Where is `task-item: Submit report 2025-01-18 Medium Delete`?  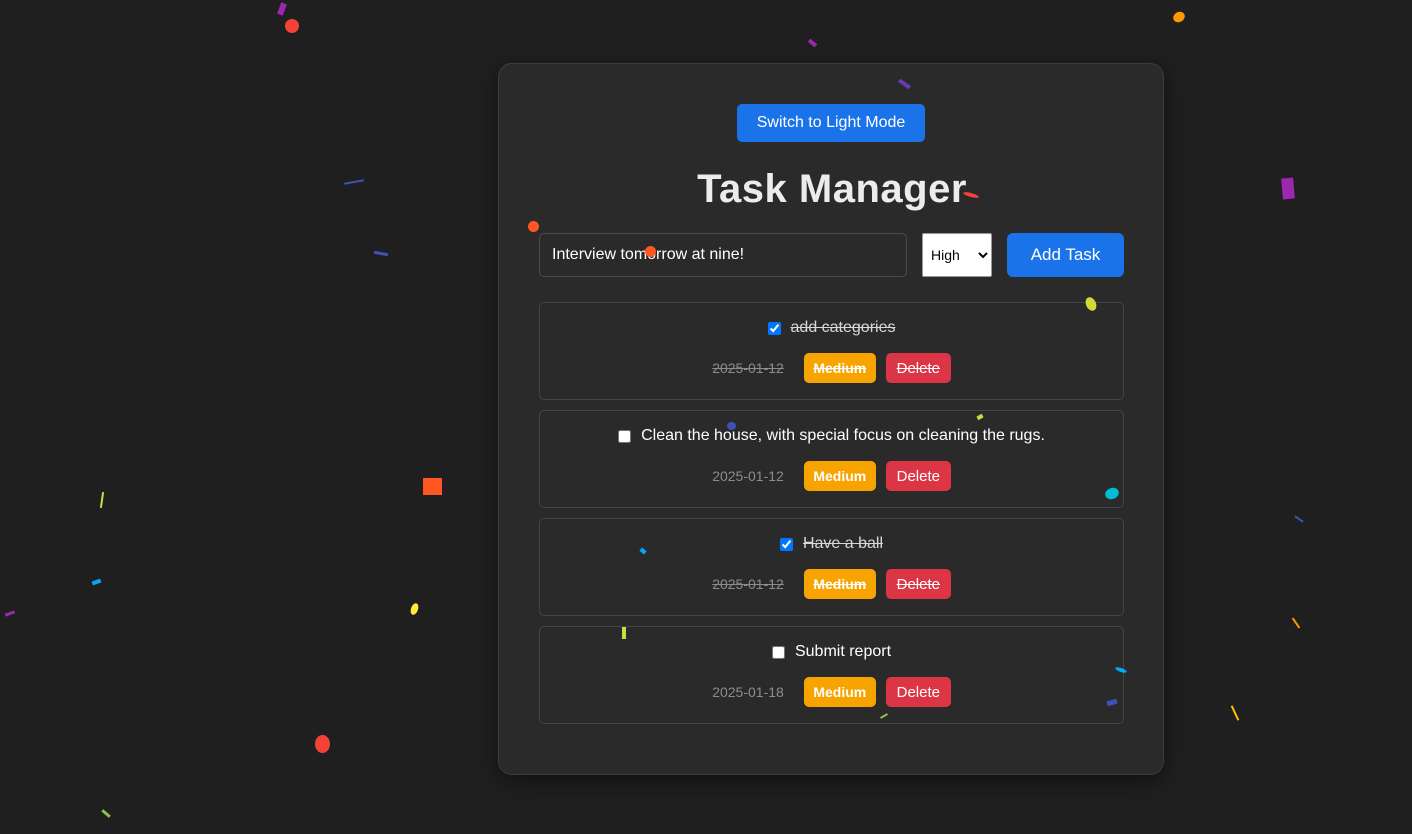 task-item: Submit report 2025-01-18 Medium Delete is located at coordinates (831, 675).